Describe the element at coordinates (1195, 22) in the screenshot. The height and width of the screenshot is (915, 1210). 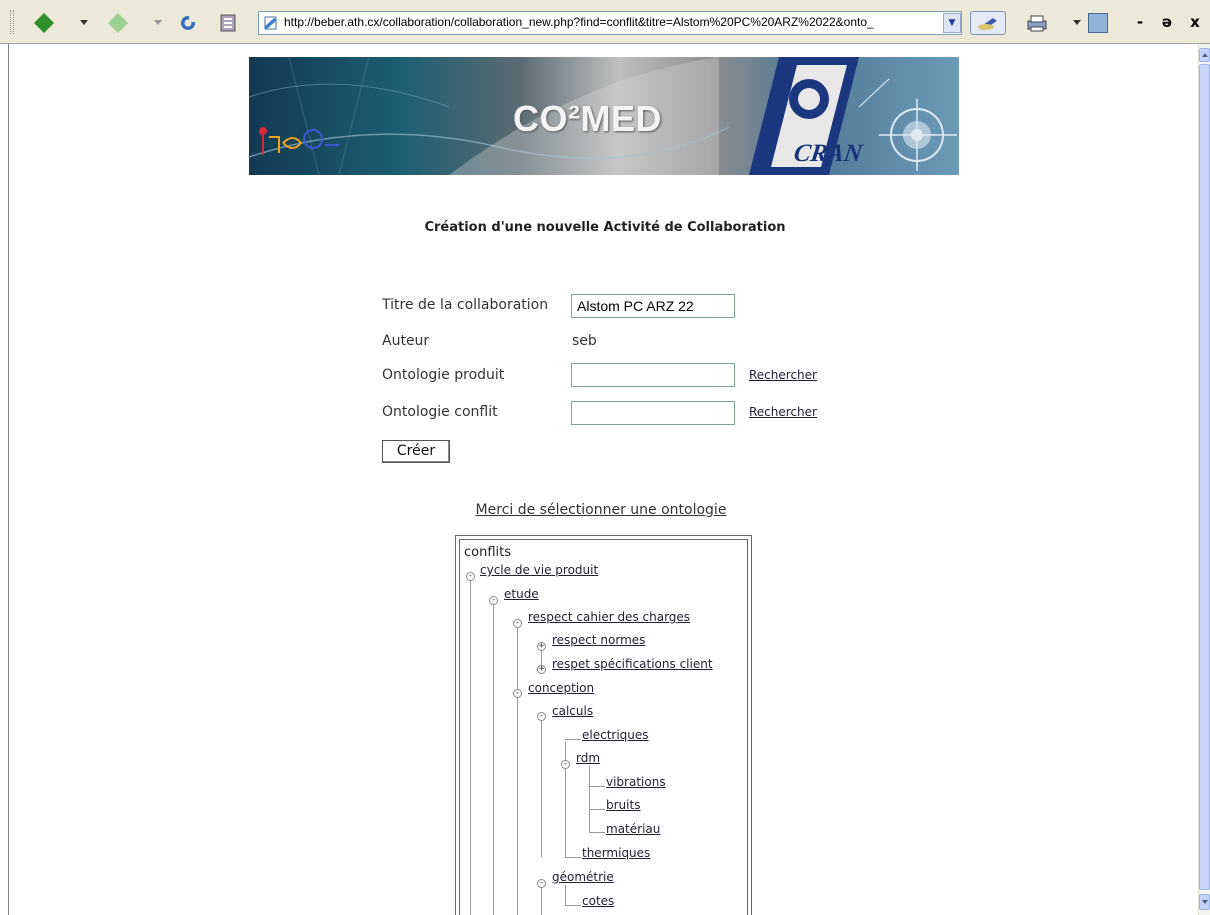
I see `close-button: x` at that location.